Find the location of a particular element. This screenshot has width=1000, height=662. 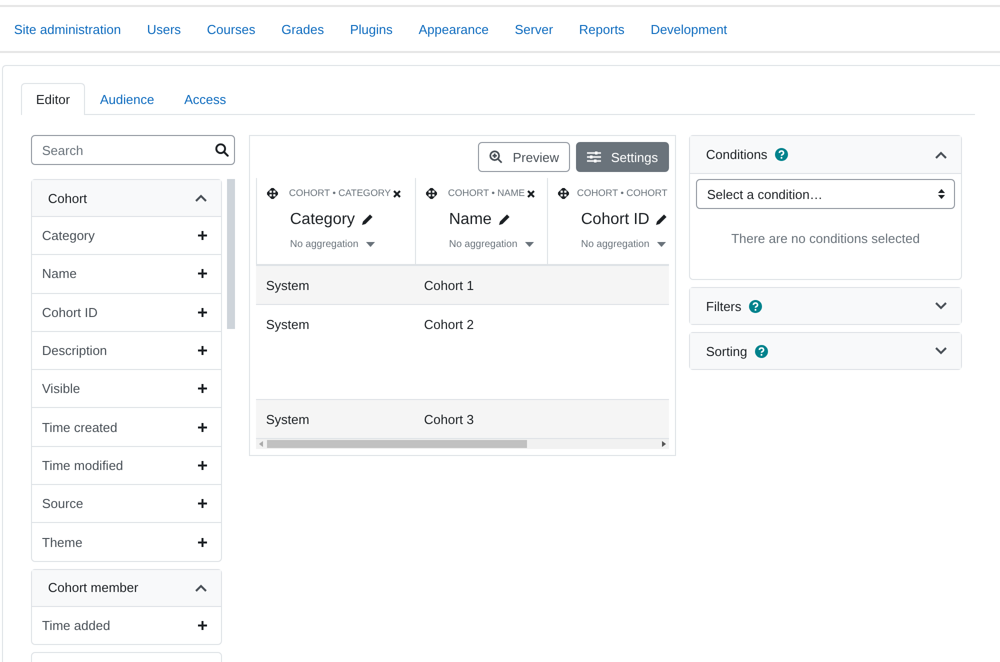

table-cell: Cohort 1 is located at coordinates (449, 285).